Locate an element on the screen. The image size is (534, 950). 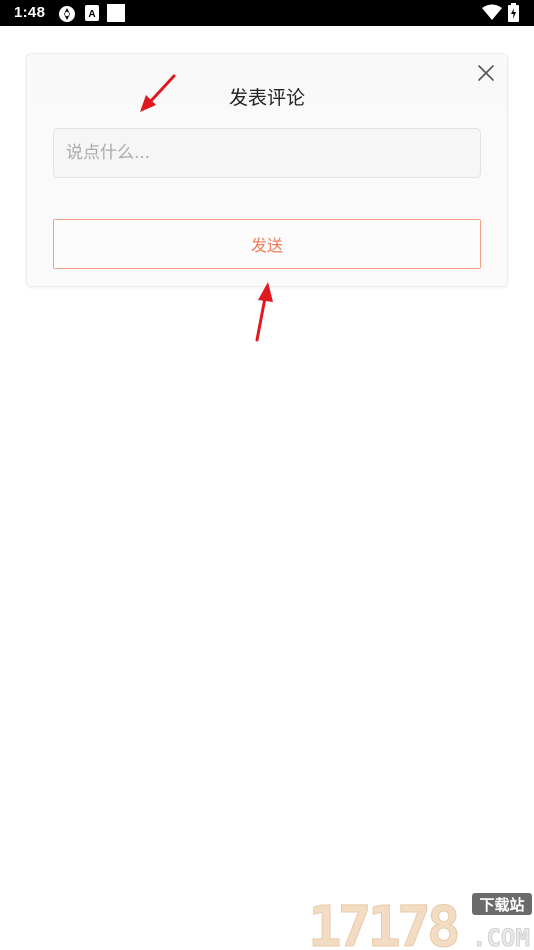
send-button-label: 发送 is located at coordinates (266, 245).